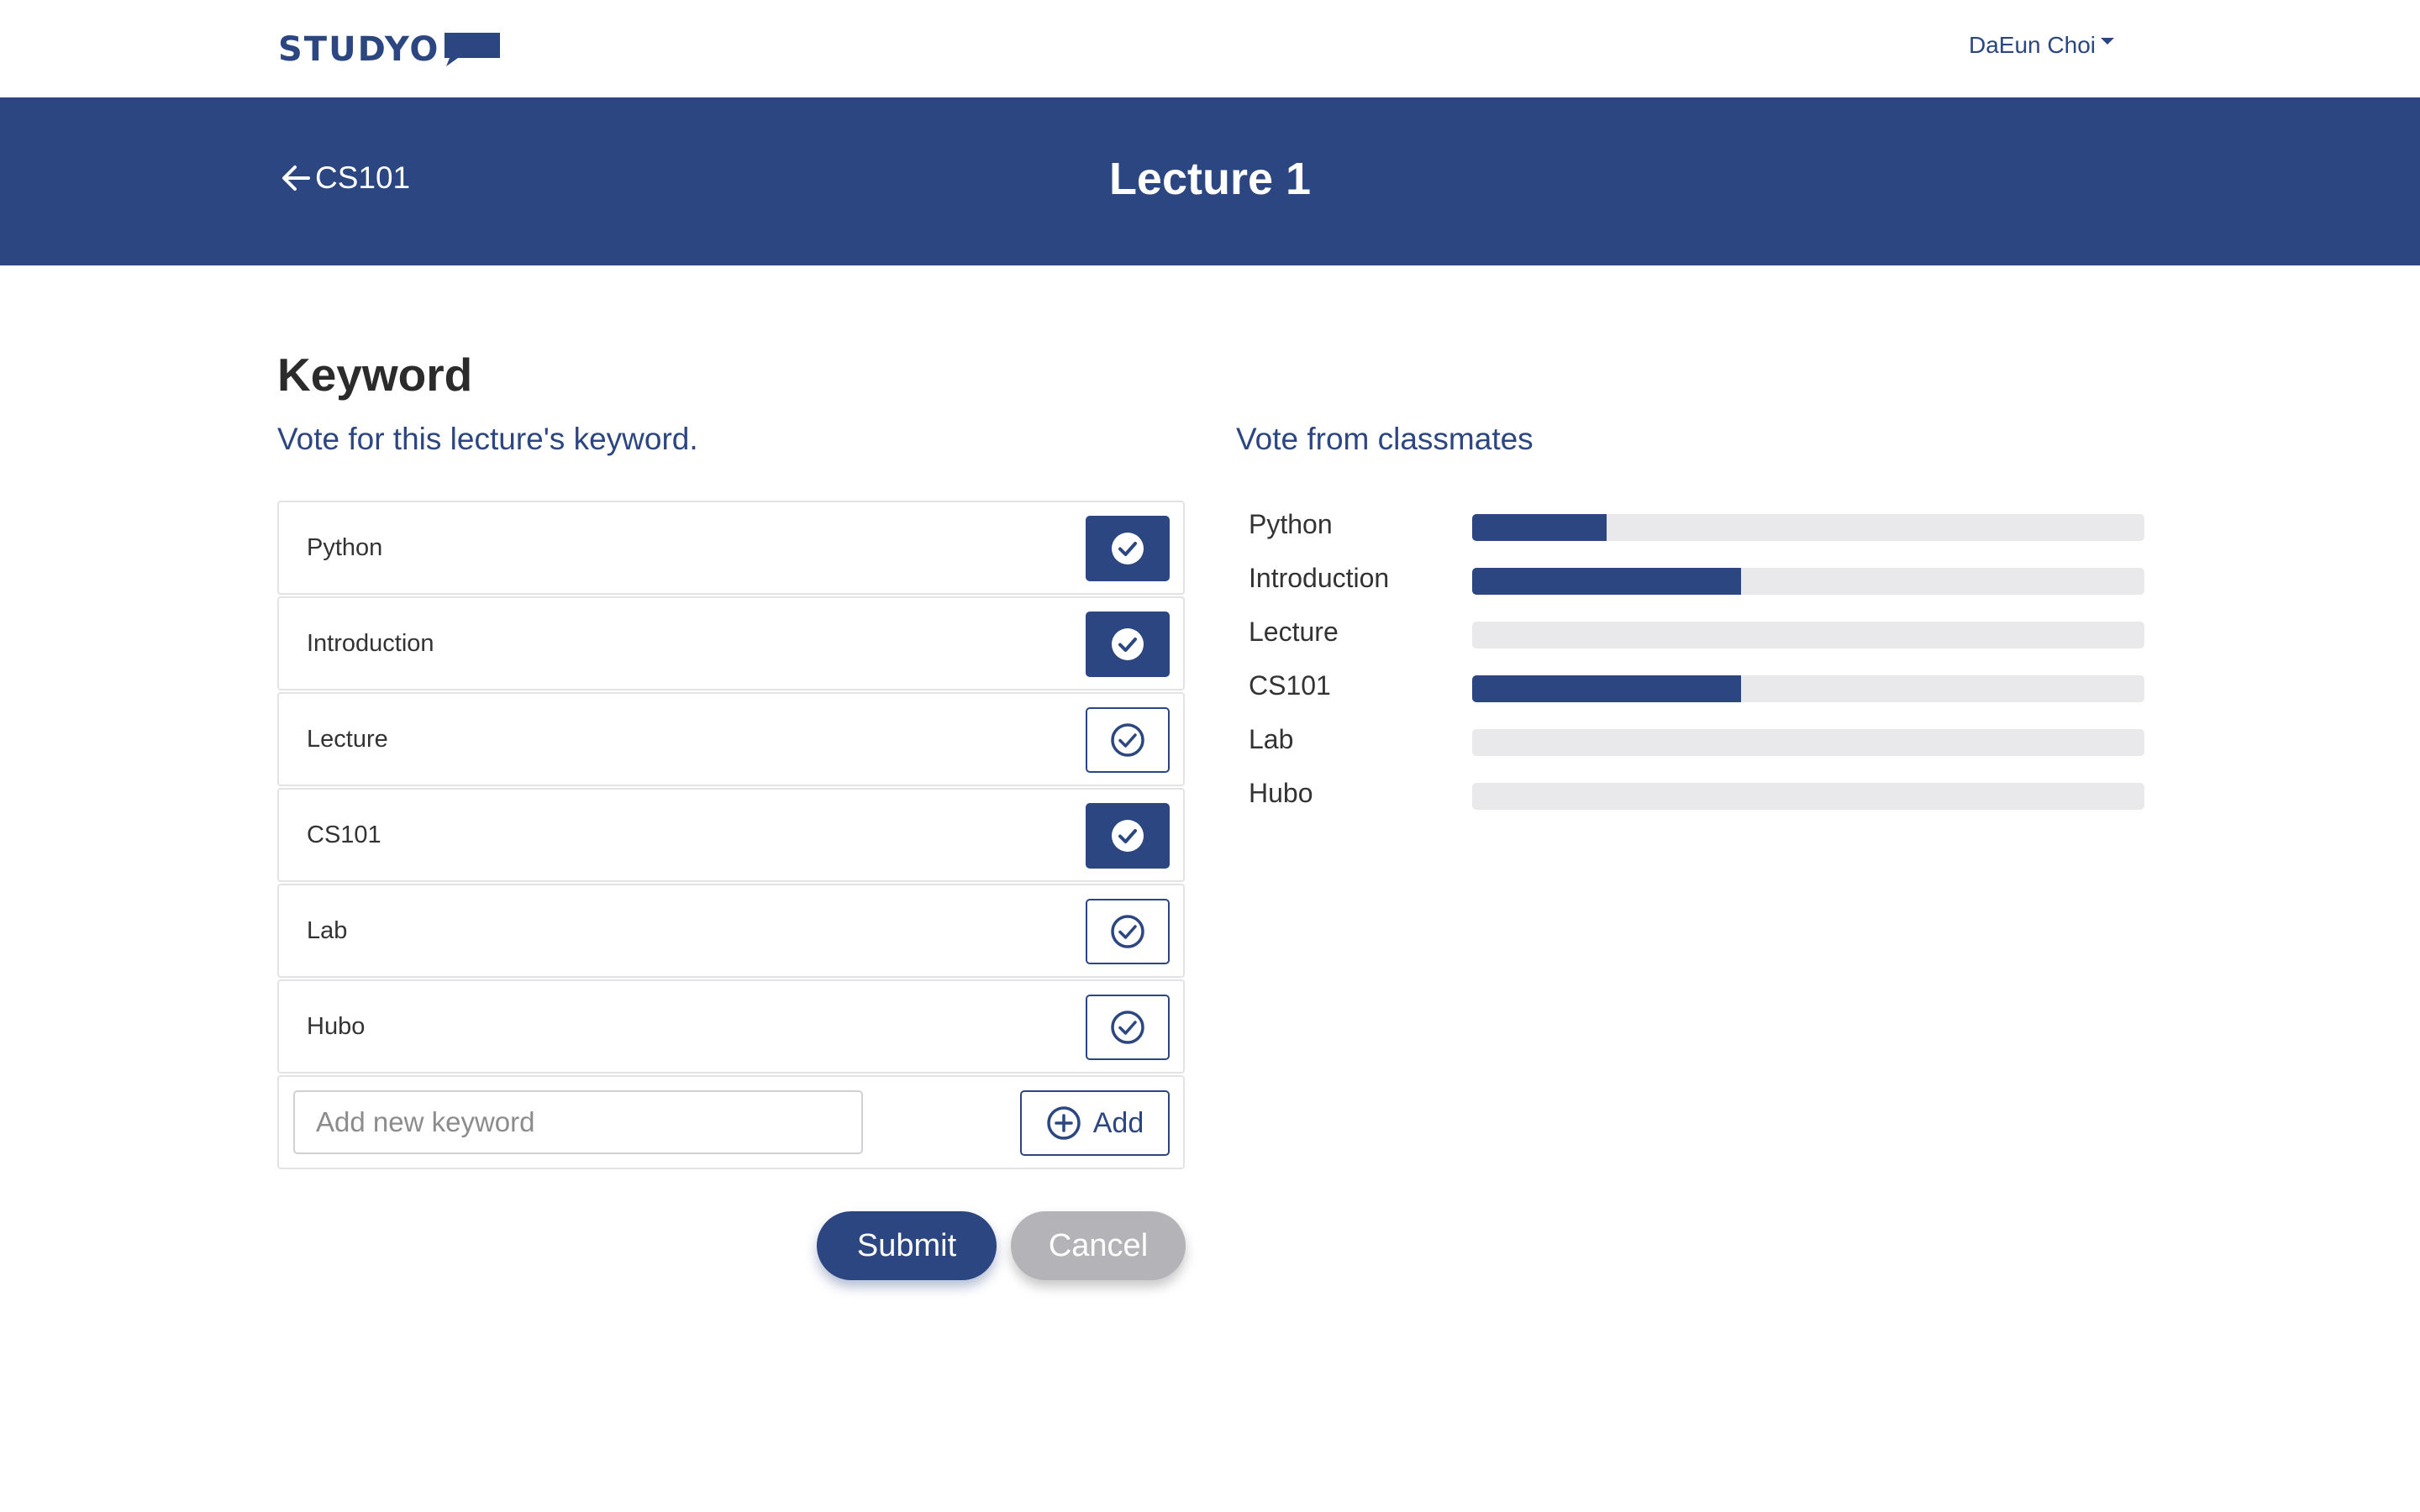 The image size is (2420, 1512). What do you see at coordinates (1098, 1245) in the screenshot?
I see `cancel-button: Cancel` at bounding box center [1098, 1245].